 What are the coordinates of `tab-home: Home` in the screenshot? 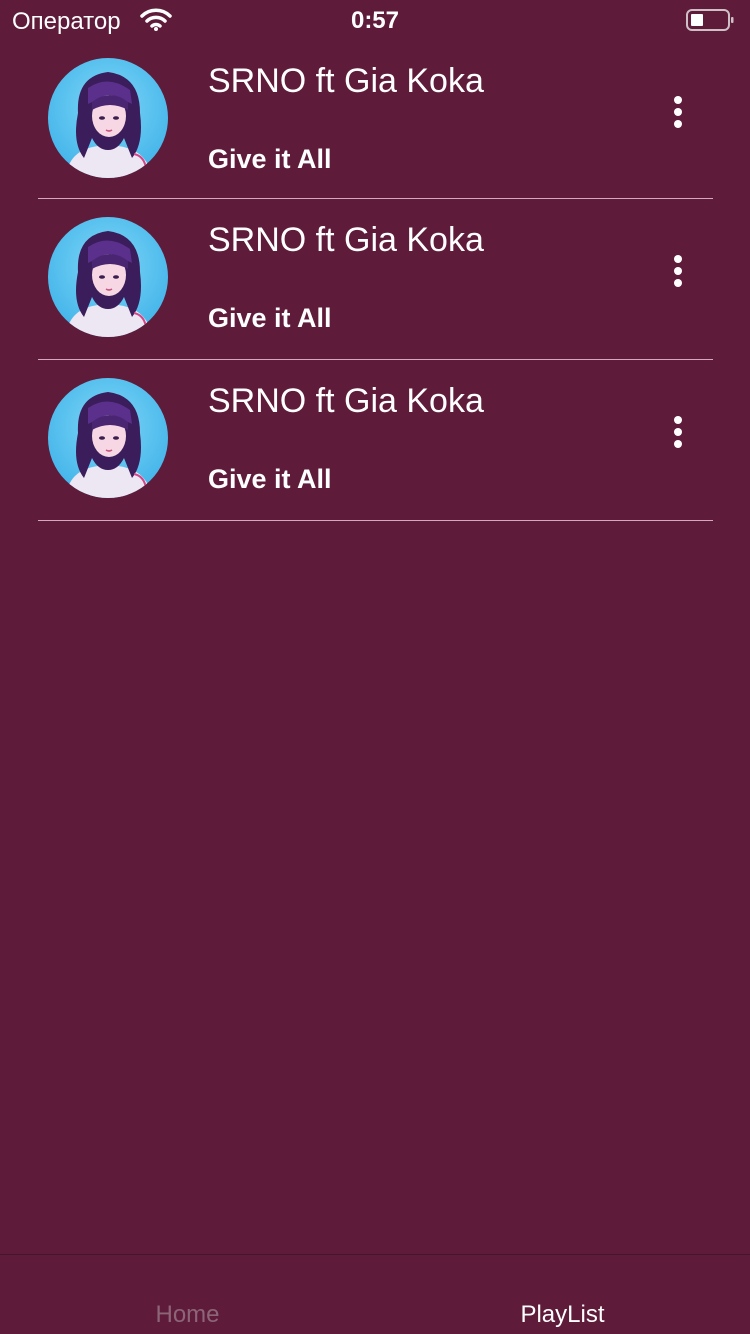 It's located at (187, 1315).